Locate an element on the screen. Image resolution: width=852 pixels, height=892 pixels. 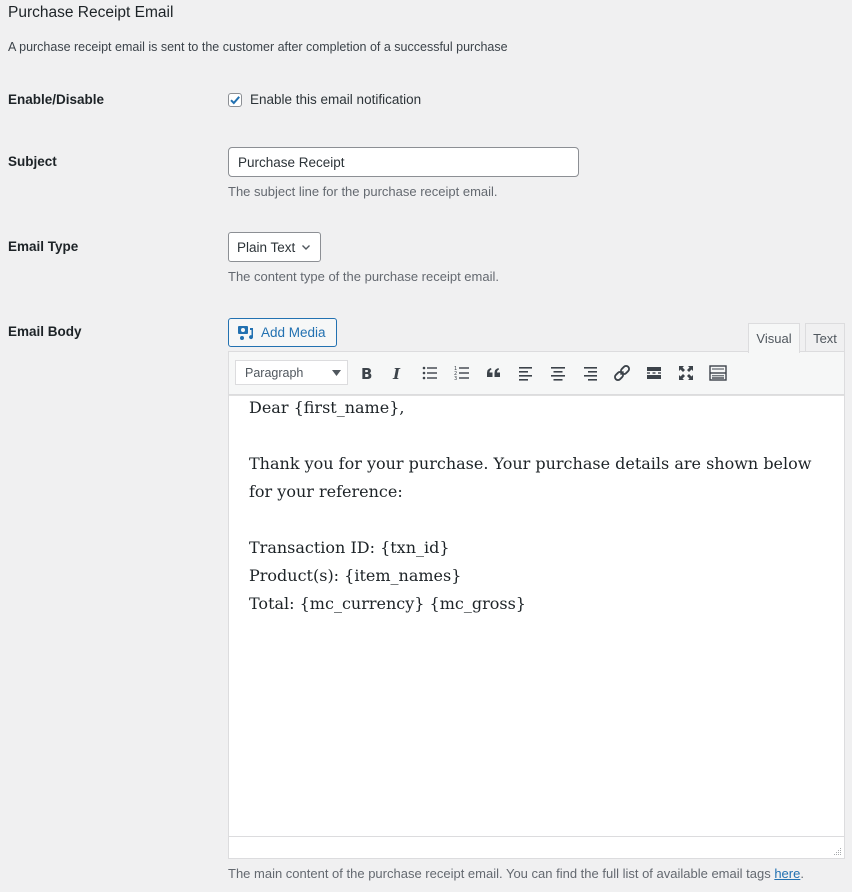
align-right-icon is located at coordinates (590, 374).